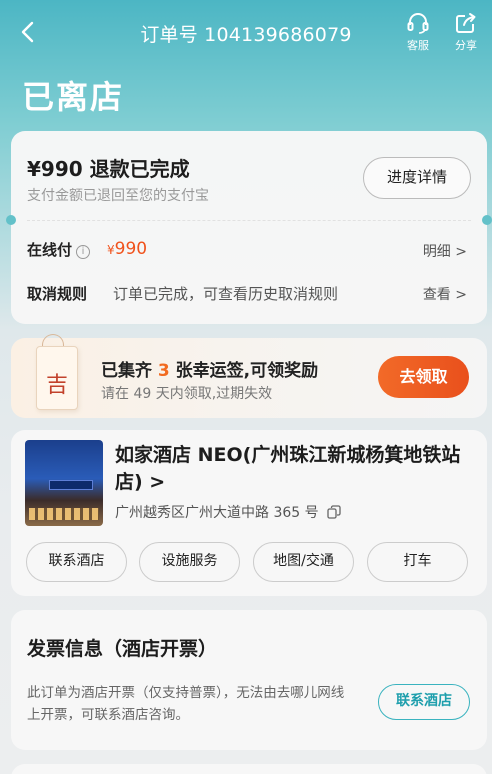 This screenshot has width=492, height=774. I want to click on paid-amount: ¥990, so click(127, 249).